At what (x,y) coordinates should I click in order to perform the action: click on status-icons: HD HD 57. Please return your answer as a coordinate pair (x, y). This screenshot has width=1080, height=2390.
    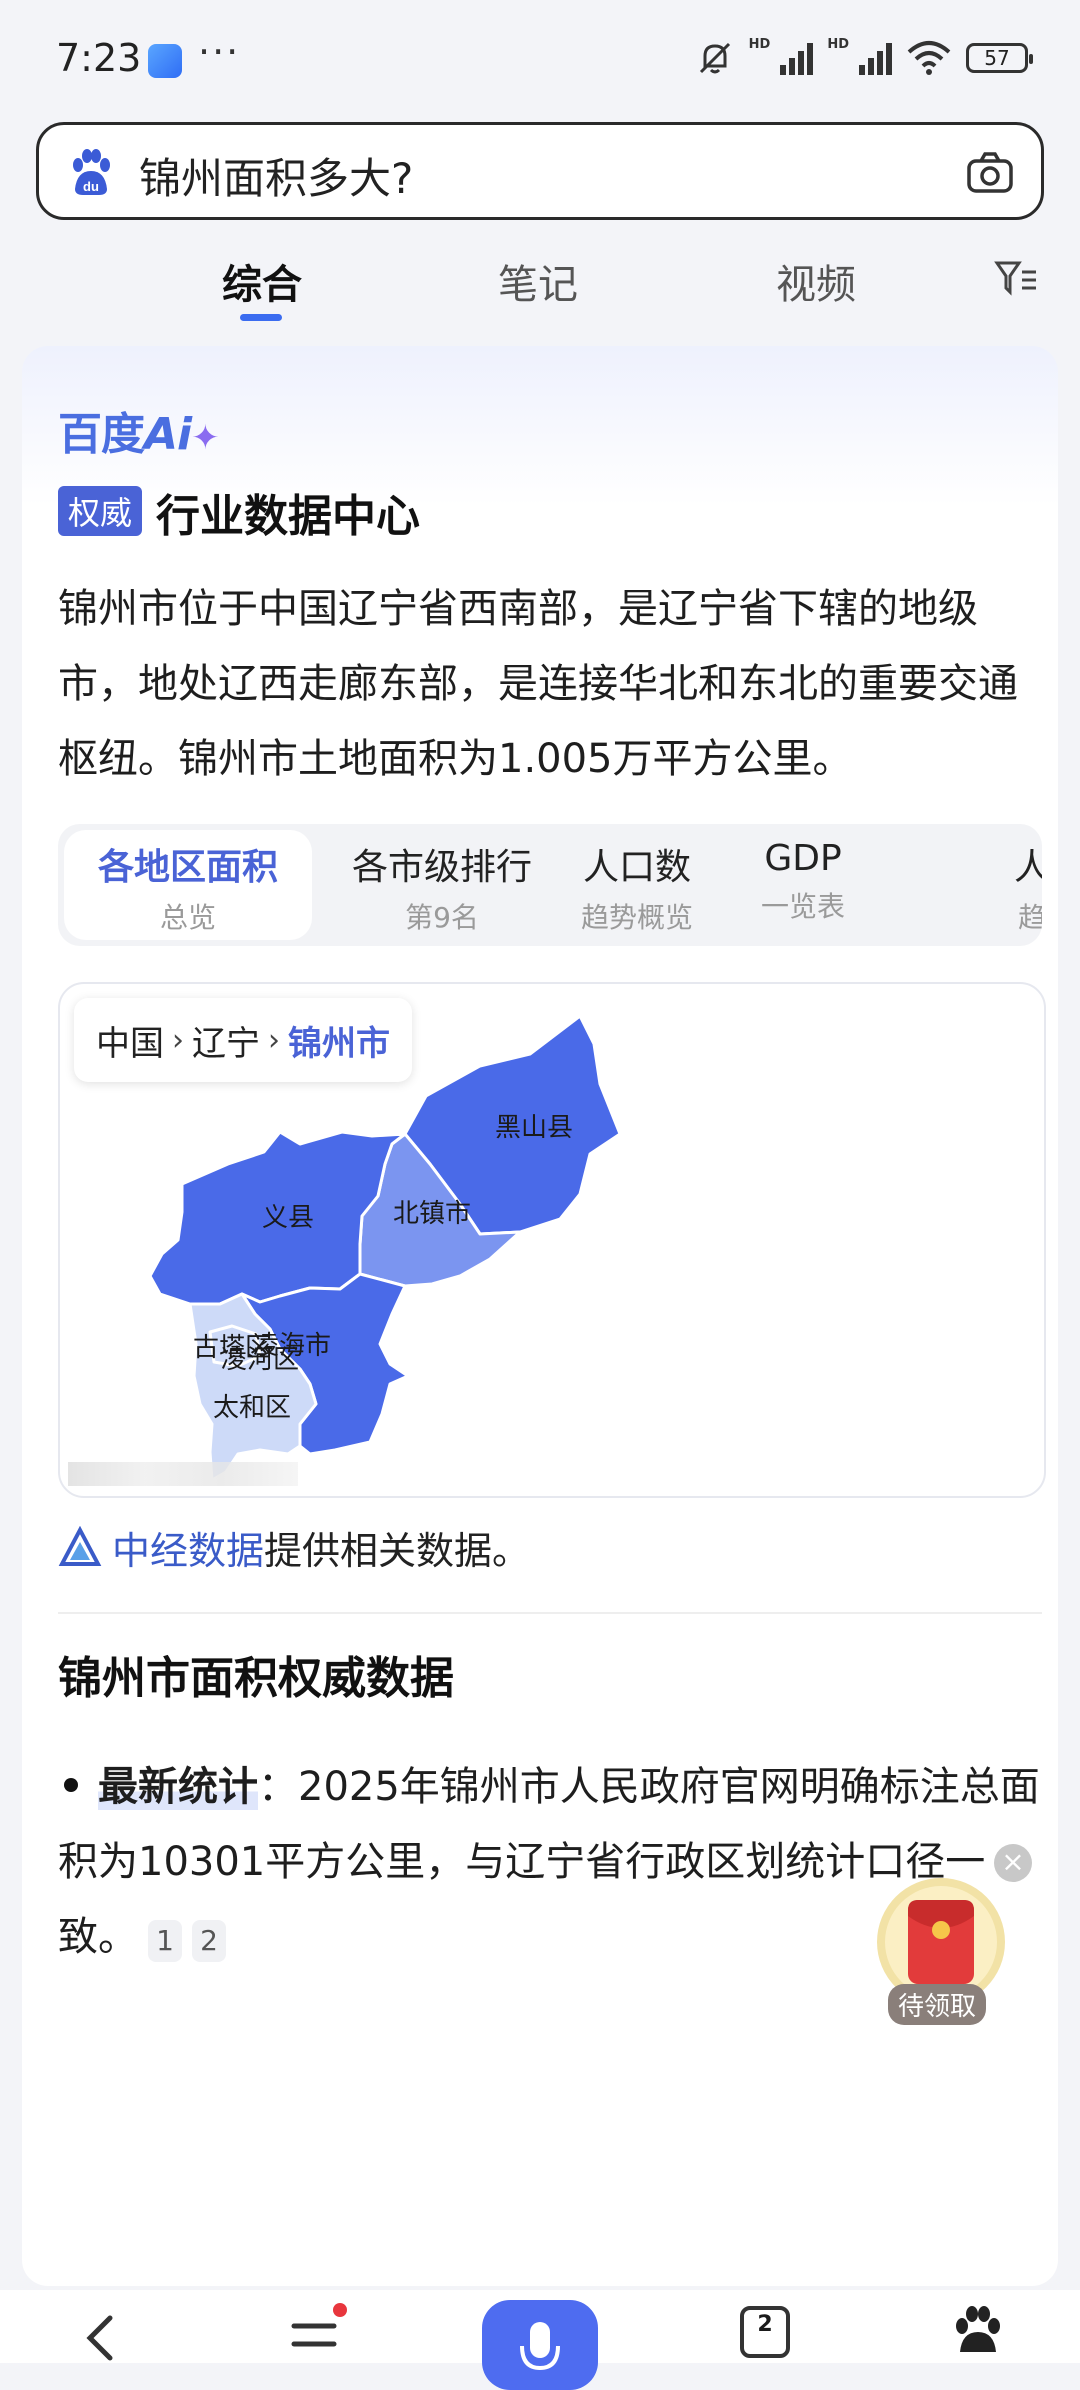
    Looking at the image, I should click on (864, 57).